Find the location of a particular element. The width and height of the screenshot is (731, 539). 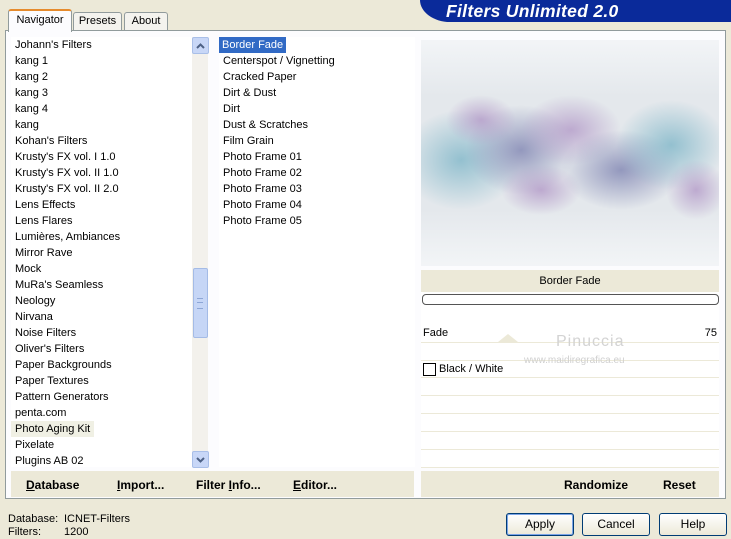

chevron-up-icon is located at coordinates (200, 45).